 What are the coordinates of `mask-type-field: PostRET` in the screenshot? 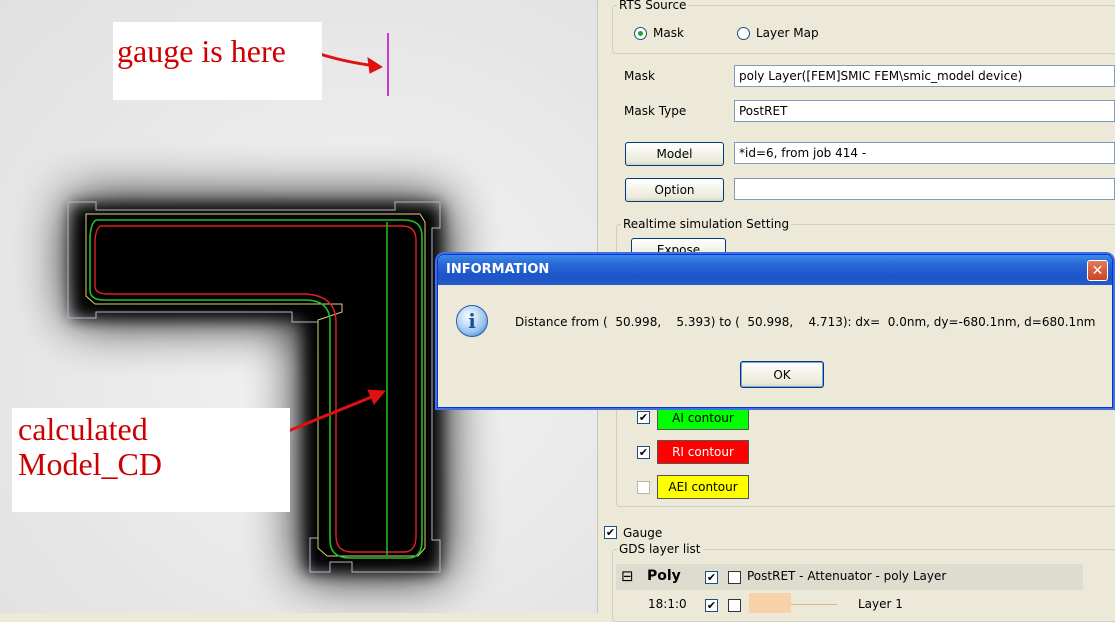 It's located at (924, 111).